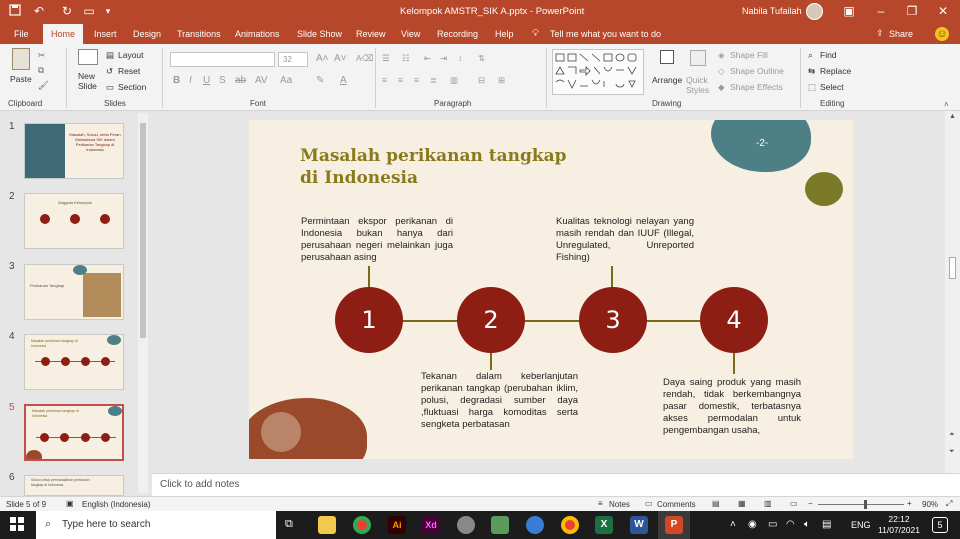 This screenshot has width=960, height=539. Describe the element at coordinates (943, 11) in the screenshot. I see `close-icon: ✕` at that location.